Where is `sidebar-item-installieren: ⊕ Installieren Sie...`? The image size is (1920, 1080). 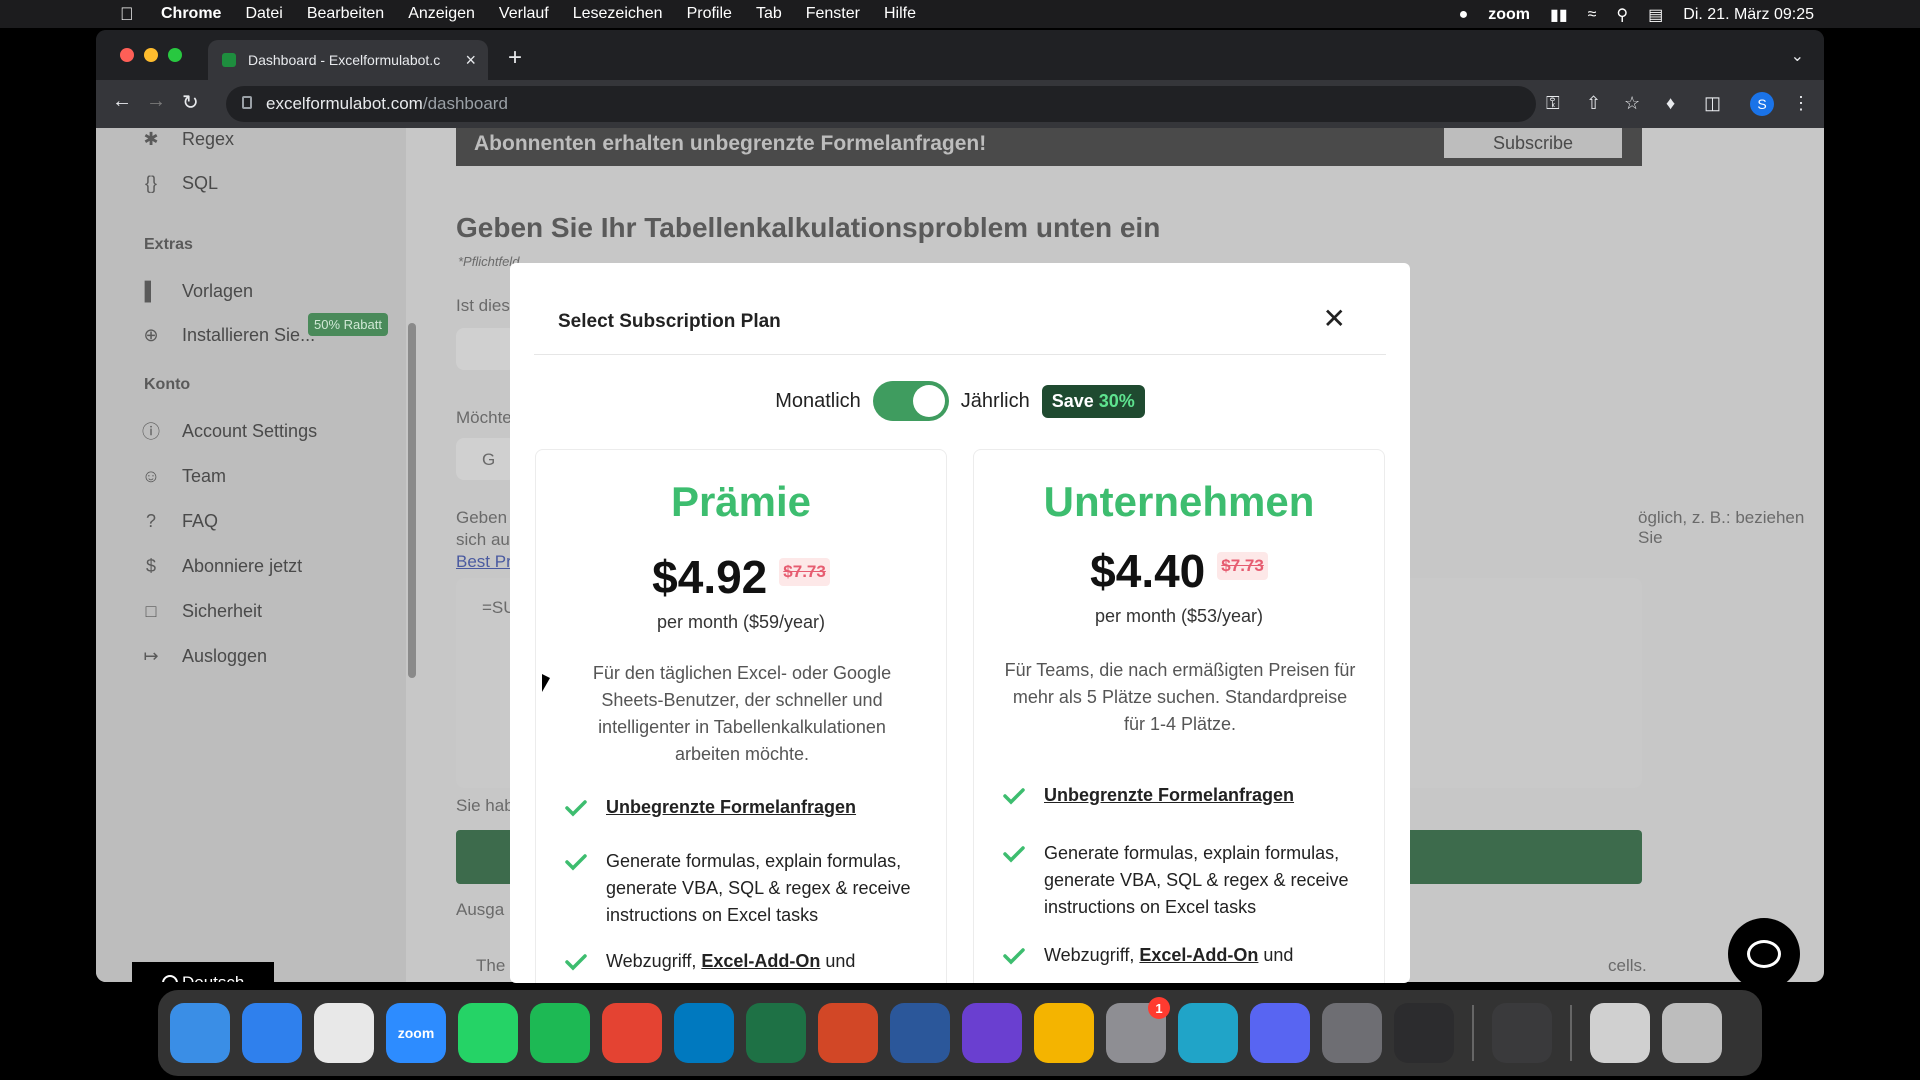
sidebar-item-installieren: ⊕ Installieren Sie... is located at coordinates (227, 335).